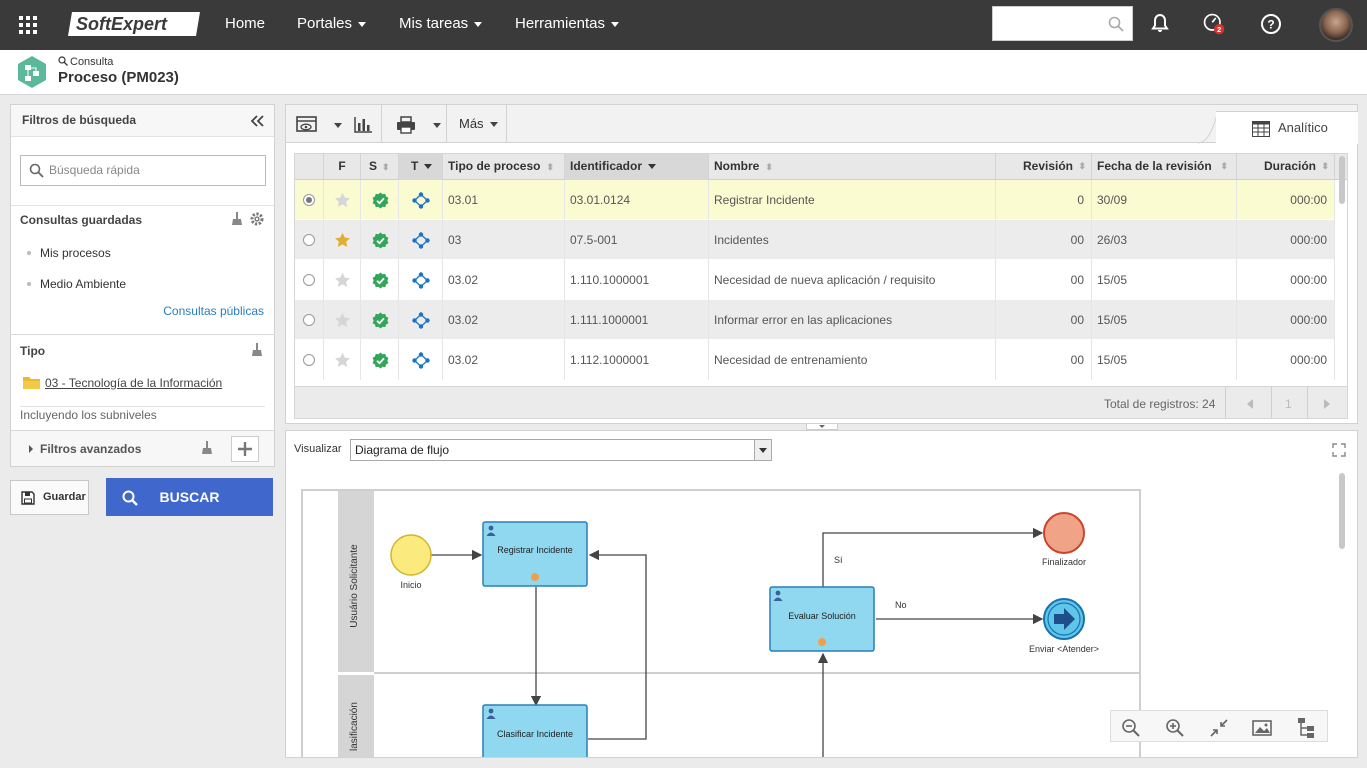  Describe the element at coordinates (342, 167) in the screenshot. I see `col-header-f: F` at that location.